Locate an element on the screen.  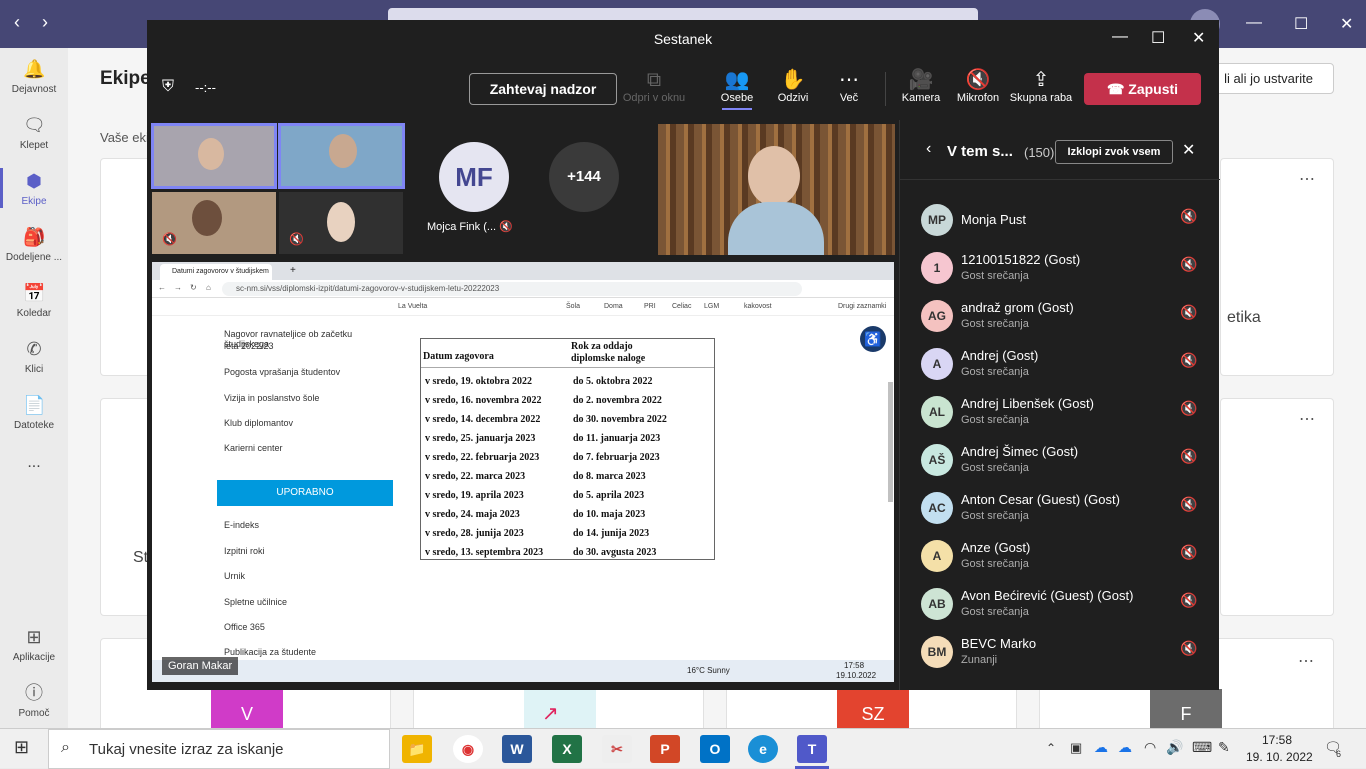
sidebar-link: Office 365 is located at coordinates (244, 627).